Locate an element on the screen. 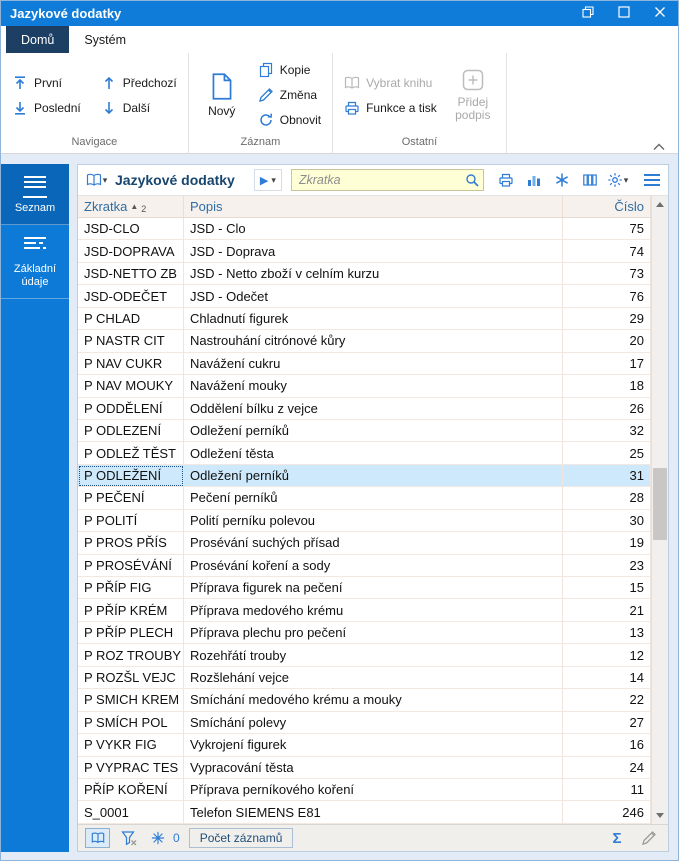 This screenshot has height=861, width=679. cell-cislo: 73 is located at coordinates (607, 274).